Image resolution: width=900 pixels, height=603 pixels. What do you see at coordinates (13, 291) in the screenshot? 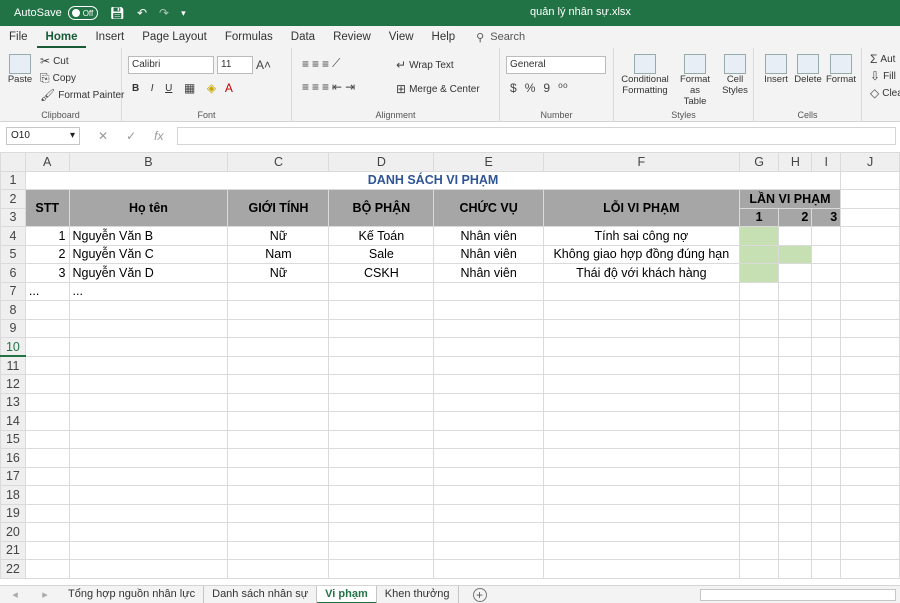
I see `row-header: 7` at bounding box center [13, 291].